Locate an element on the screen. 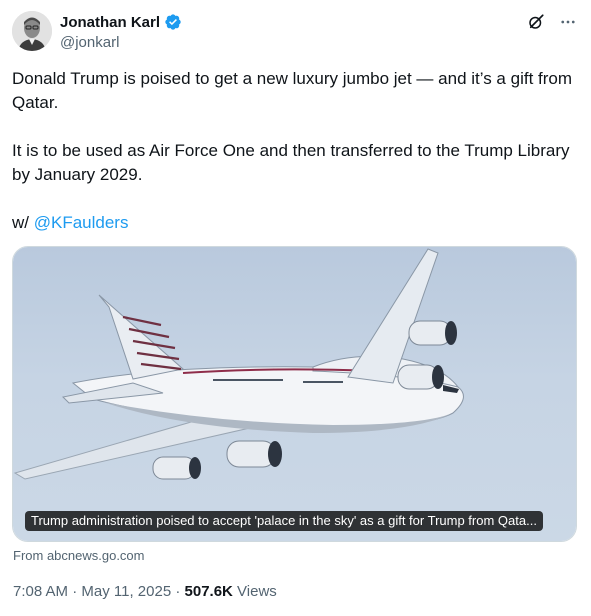 This screenshot has width=591, height=616. verified-badge-icon is located at coordinates (173, 22).